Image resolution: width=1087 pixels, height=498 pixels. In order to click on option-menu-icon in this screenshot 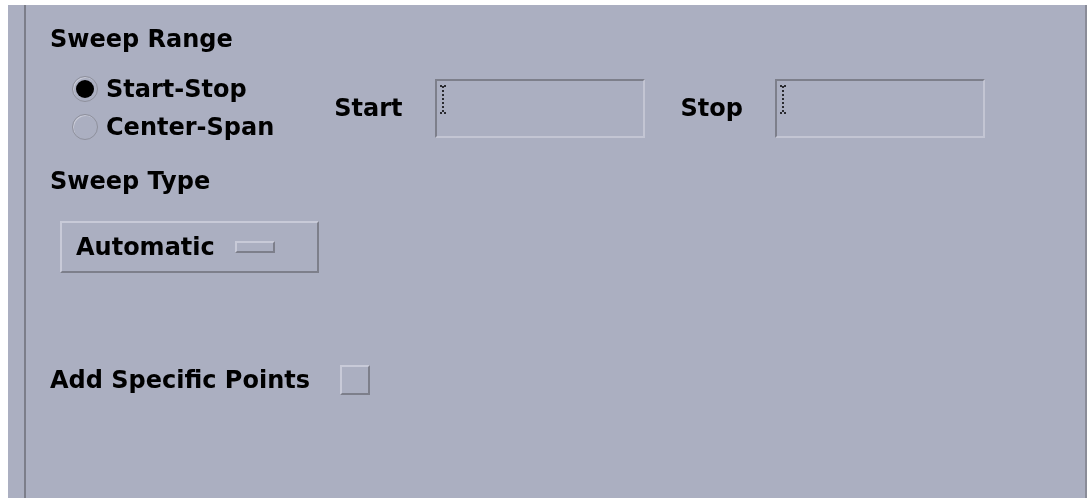, I will do `click(254, 247)`.